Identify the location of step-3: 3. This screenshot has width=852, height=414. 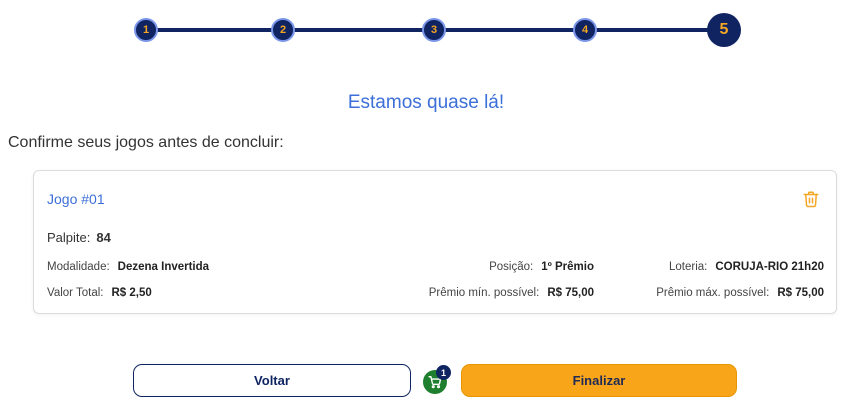
(434, 30).